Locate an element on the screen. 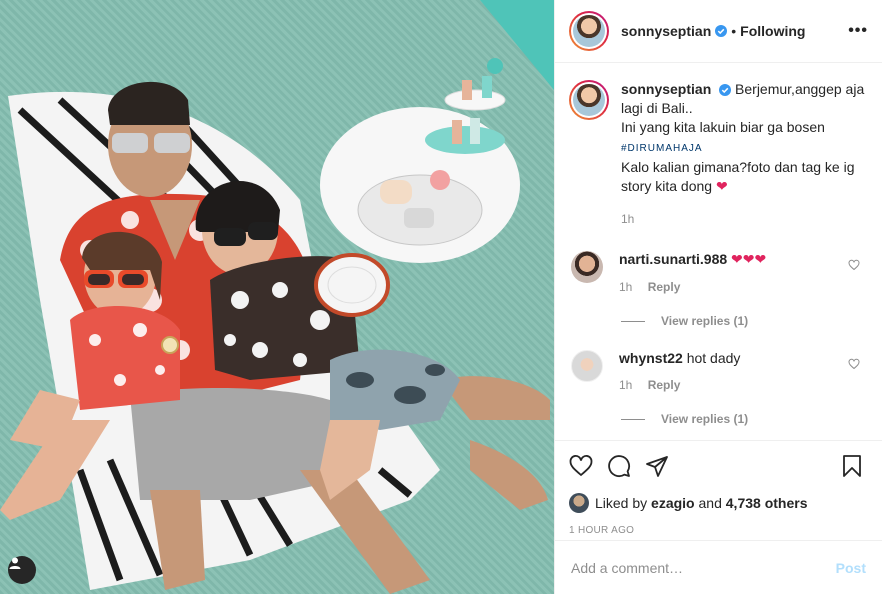 This screenshot has height=594, width=882. caption-avatar is located at coordinates (589, 100).